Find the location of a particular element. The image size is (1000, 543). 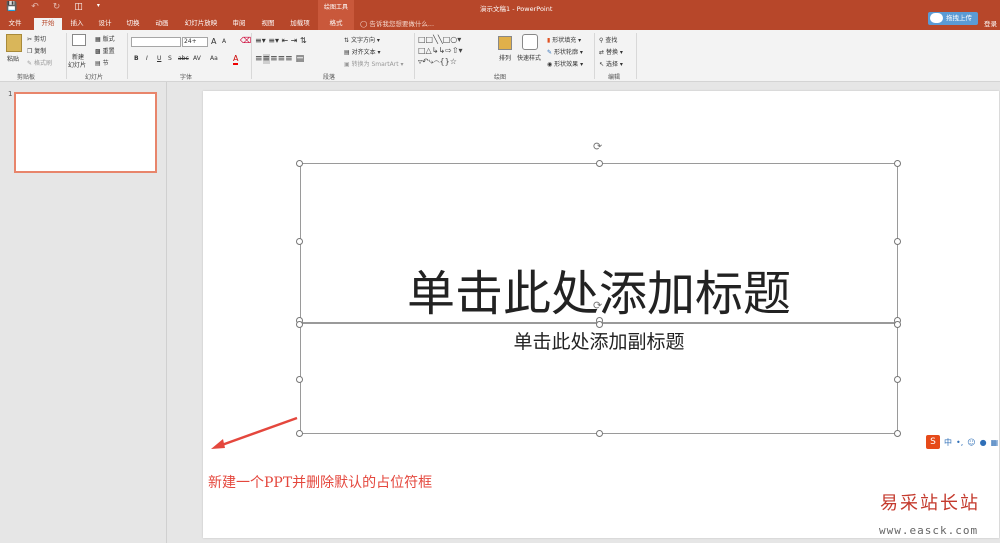

clear-format-icon: ⌫ is located at coordinates (245, 40).